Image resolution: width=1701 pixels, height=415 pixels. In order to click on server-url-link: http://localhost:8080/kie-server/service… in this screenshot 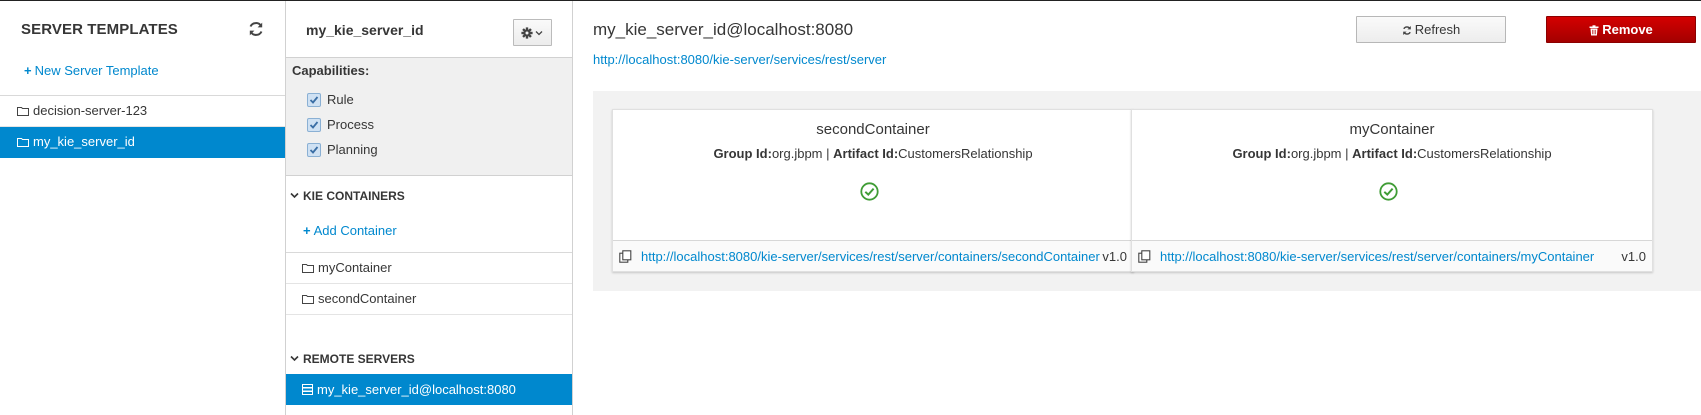, I will do `click(739, 59)`.